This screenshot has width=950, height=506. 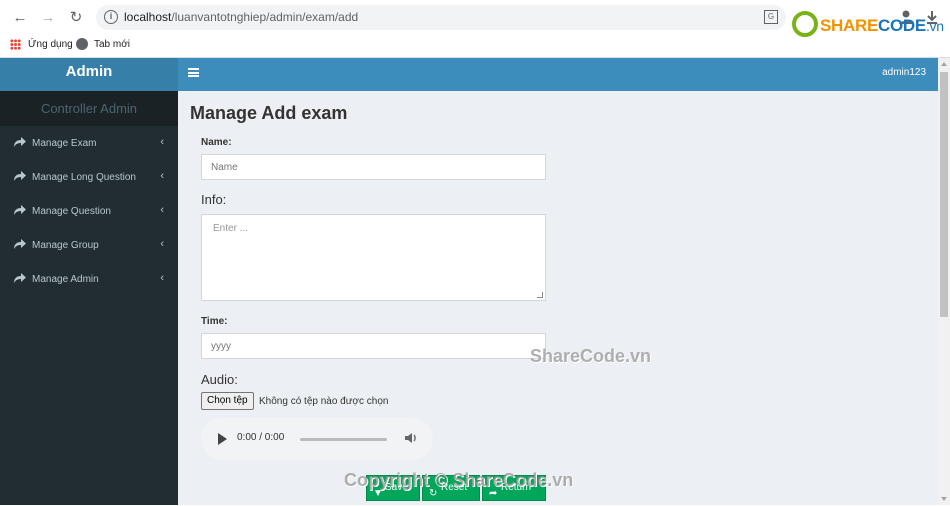 I want to click on scroll-thumb, so click(x=944, y=194).